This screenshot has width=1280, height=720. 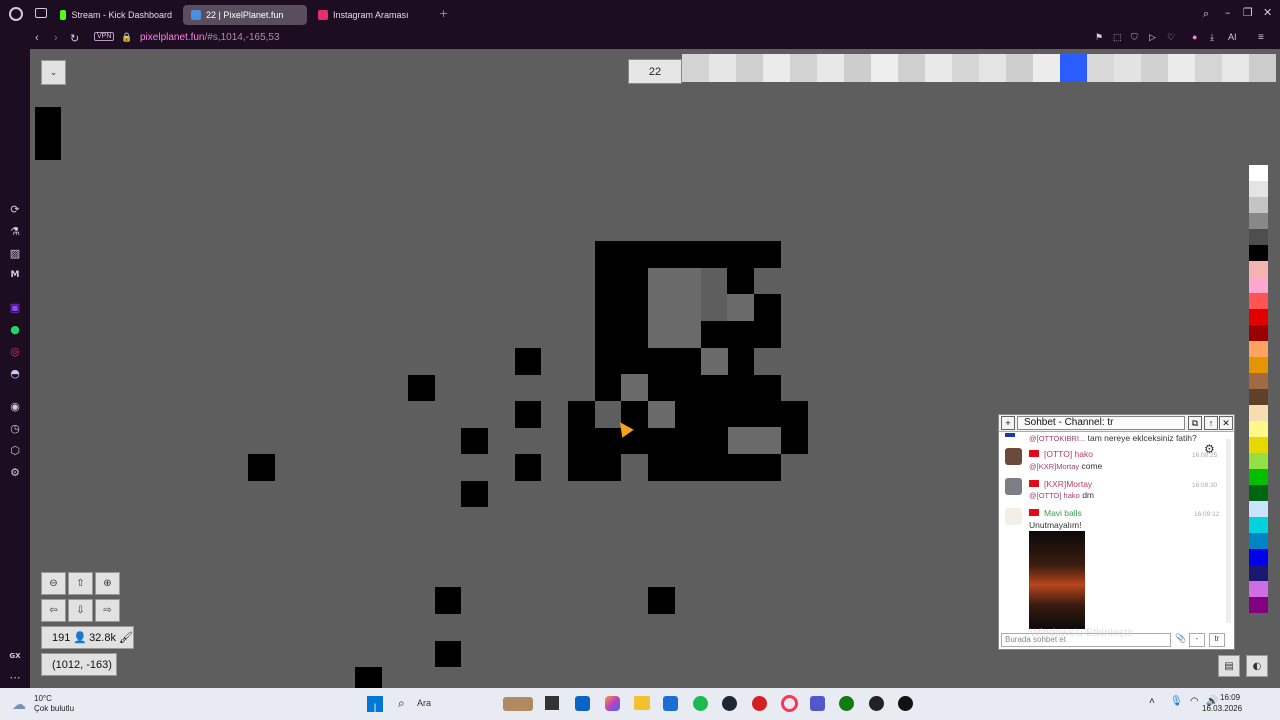 I want to click on taskbar-search-label: Ara, so click(x=424, y=703).